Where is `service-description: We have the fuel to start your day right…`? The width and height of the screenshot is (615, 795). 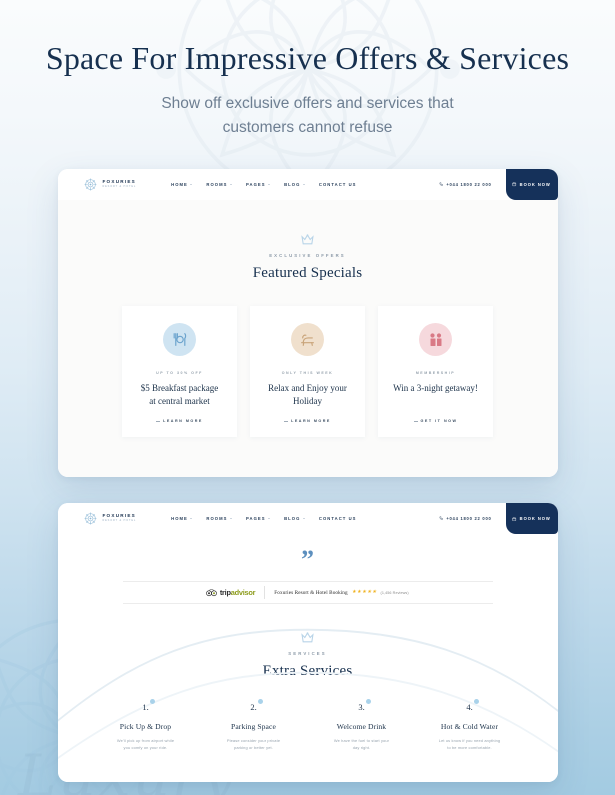
service-description: We have the fuel to start your day right… is located at coordinates (362, 745).